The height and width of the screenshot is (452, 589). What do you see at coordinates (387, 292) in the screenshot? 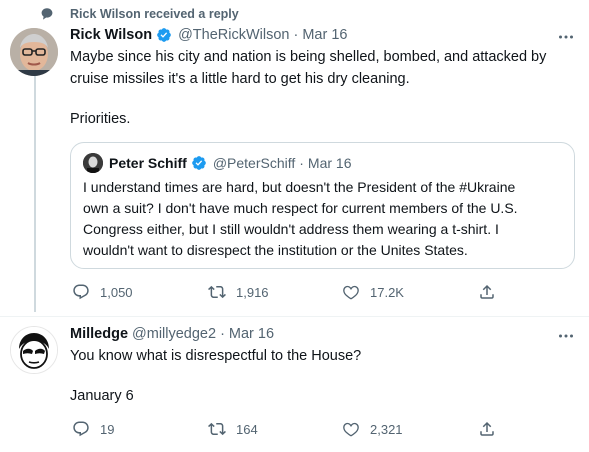
I see `like-count: 17.2K` at bounding box center [387, 292].